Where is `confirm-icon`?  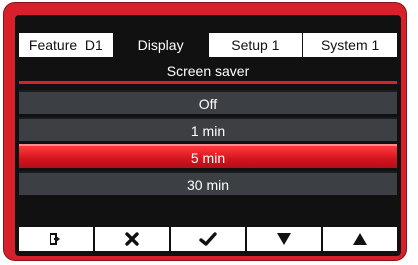 confirm-icon is located at coordinates (208, 239).